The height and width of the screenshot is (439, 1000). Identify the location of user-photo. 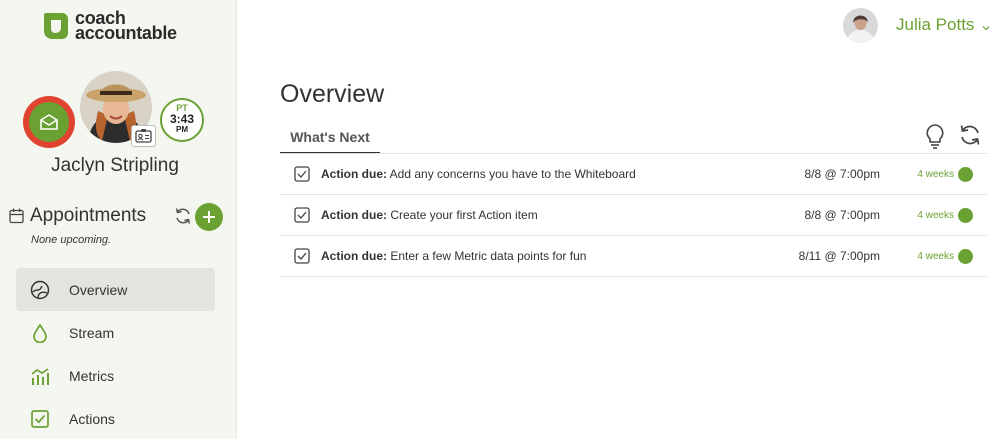
(860, 25).